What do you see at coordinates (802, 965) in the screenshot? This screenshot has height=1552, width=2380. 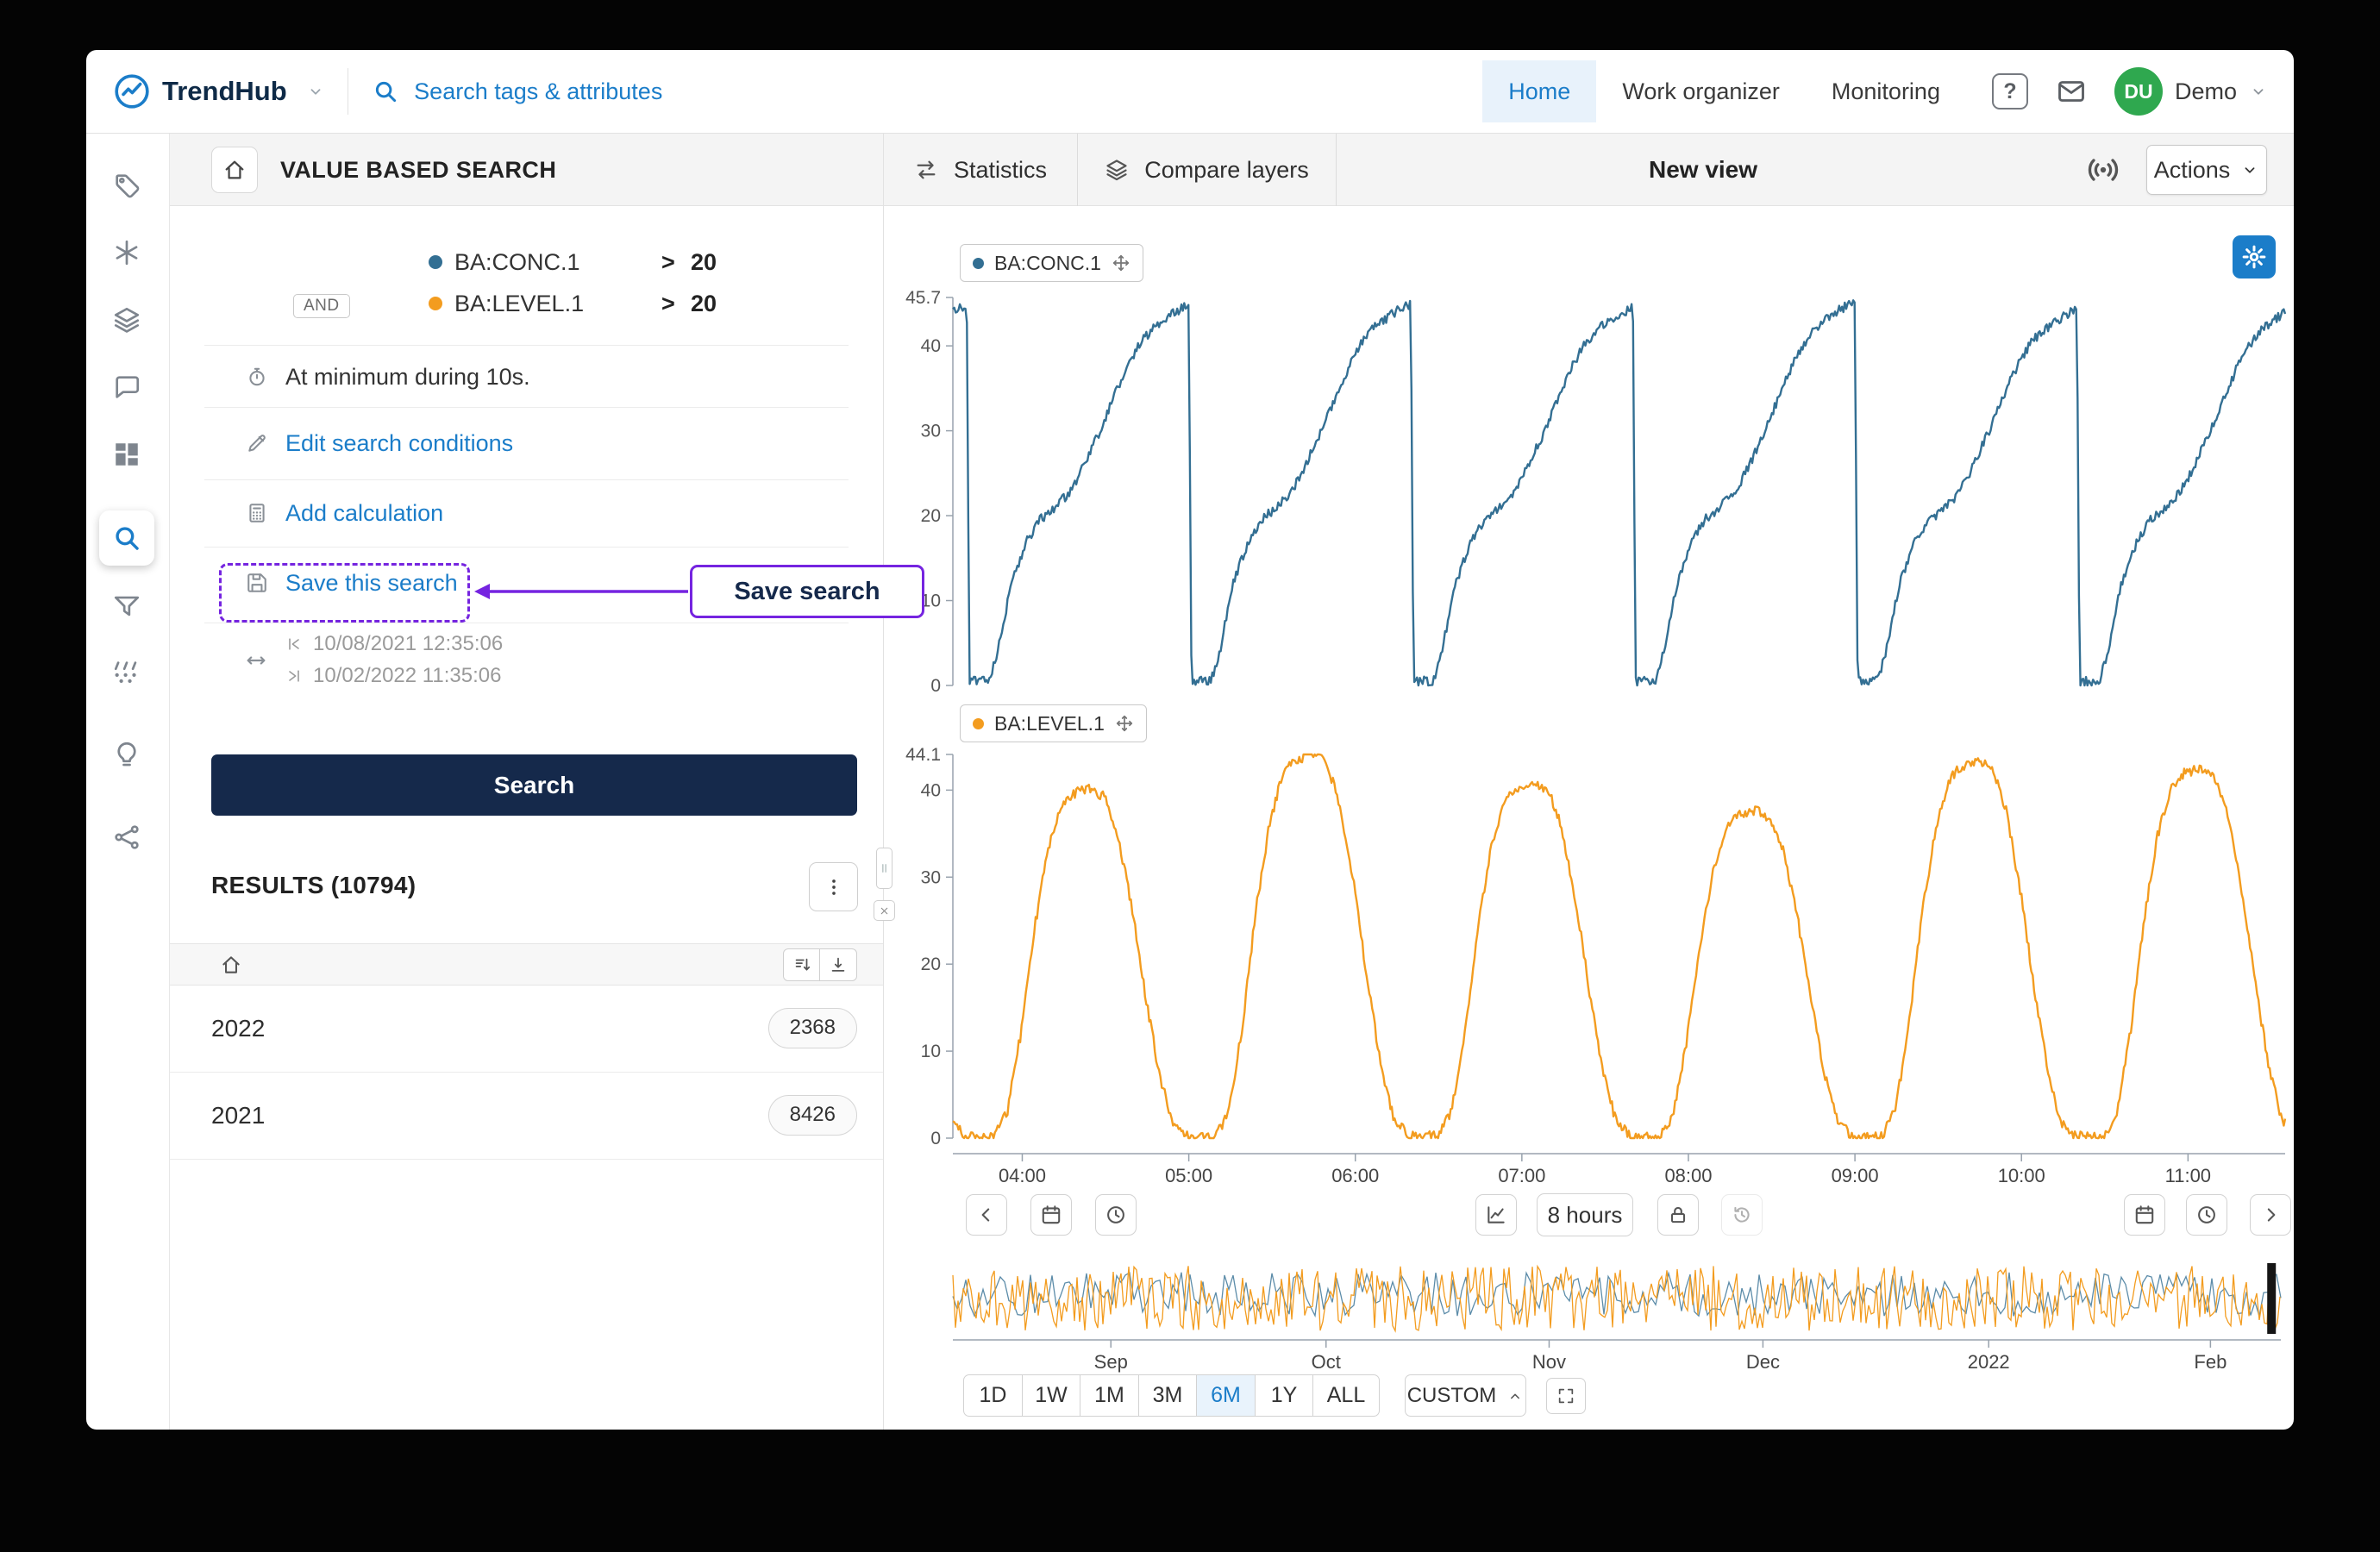 I see `sort-results-button` at bounding box center [802, 965].